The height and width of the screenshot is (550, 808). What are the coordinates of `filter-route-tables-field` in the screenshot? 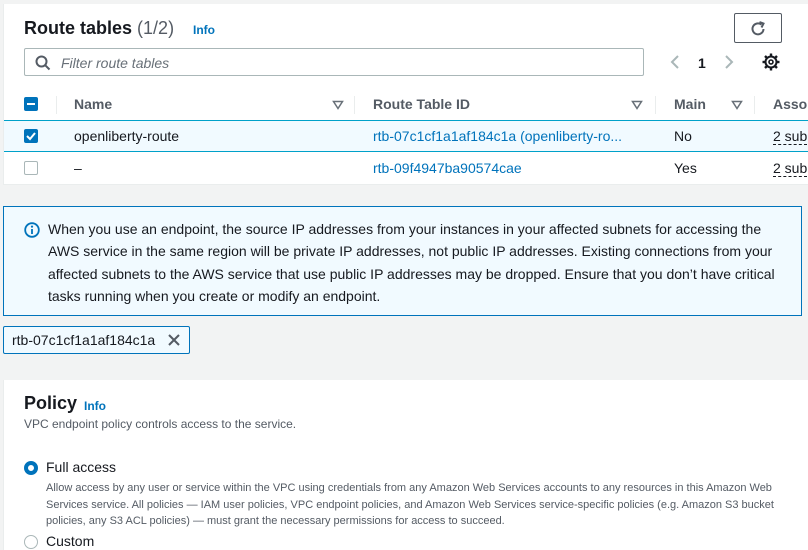 It's located at (334, 62).